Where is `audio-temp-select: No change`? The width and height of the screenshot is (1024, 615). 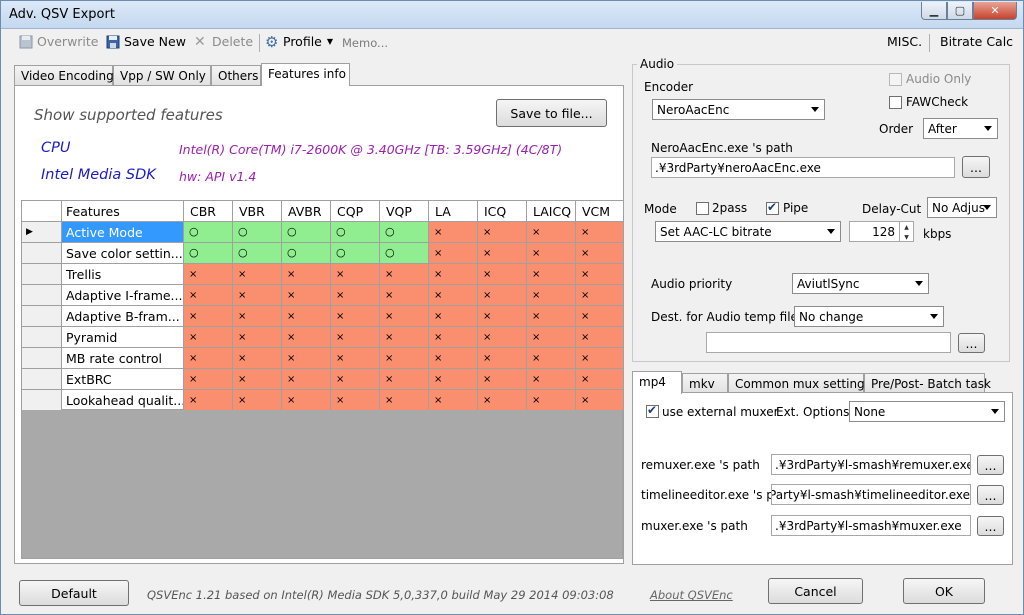 audio-temp-select: No change is located at coordinates (869, 316).